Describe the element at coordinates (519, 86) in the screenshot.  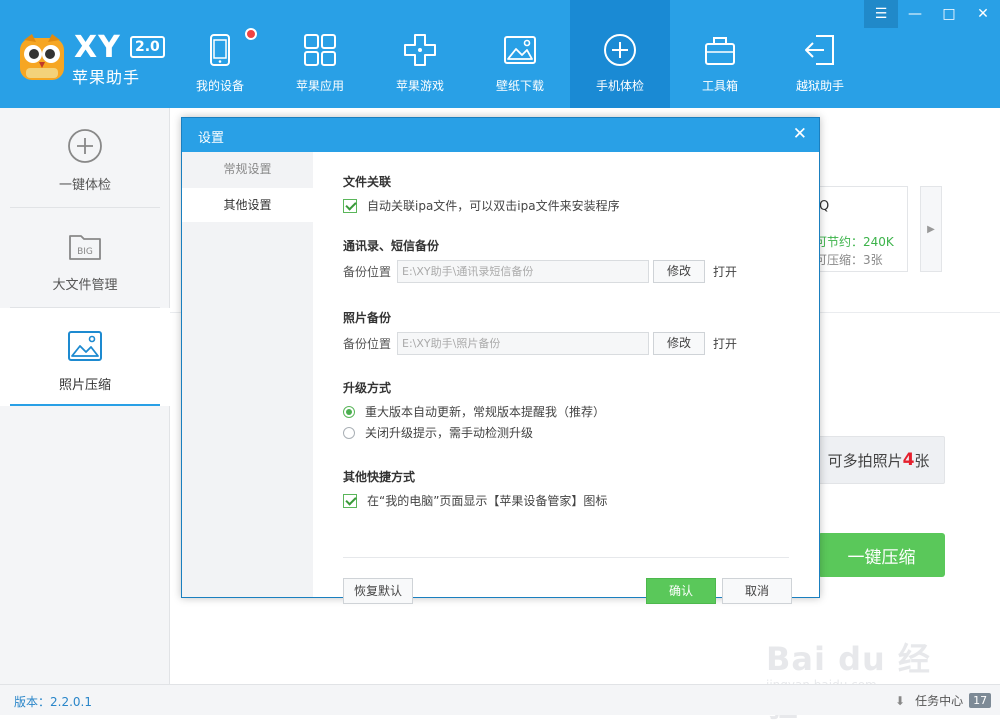
I see `nav-label: 壁纸下载` at that location.